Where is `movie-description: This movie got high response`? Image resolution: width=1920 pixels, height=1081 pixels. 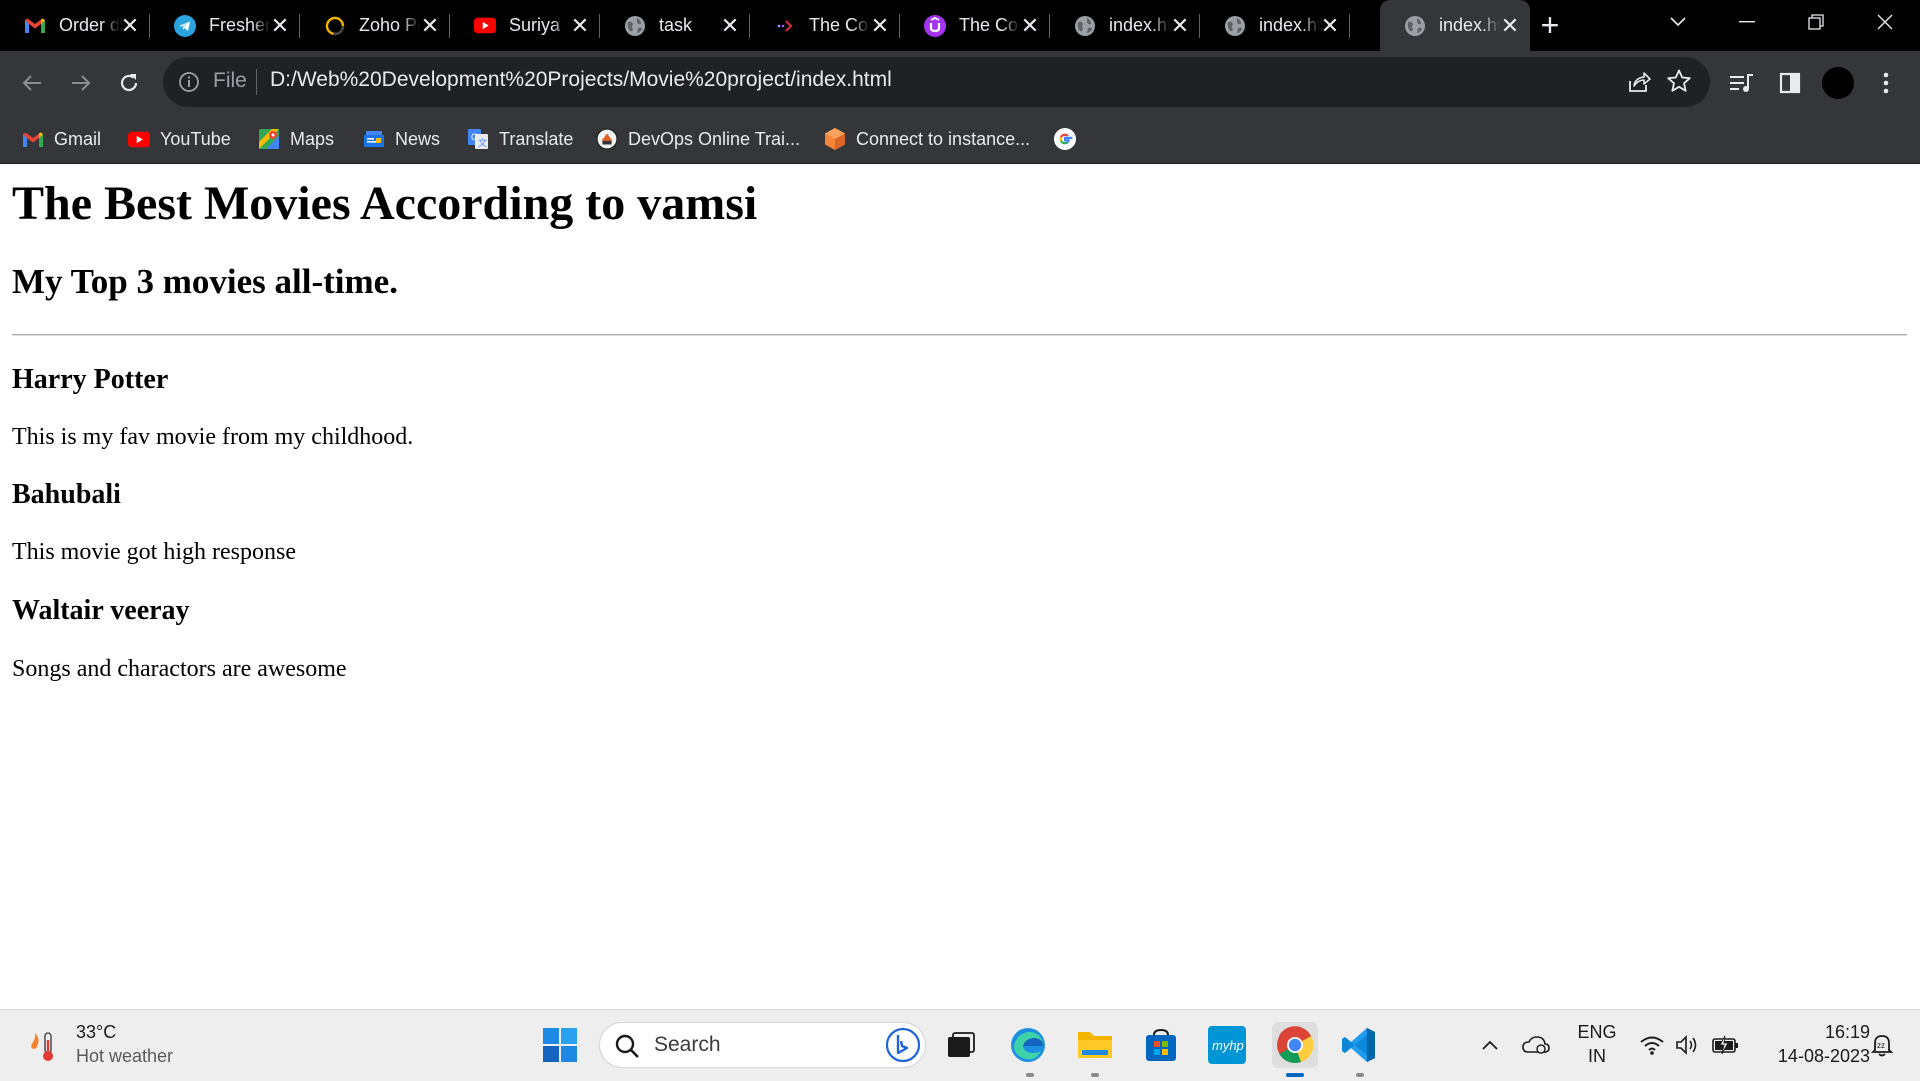 movie-description: This movie got high response is located at coordinates (154, 552).